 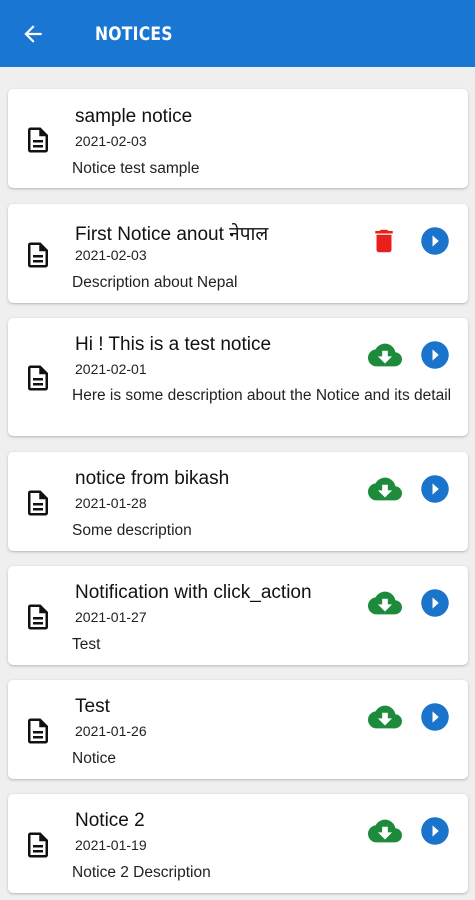 I want to click on app-bar: NOTICES, so click(x=237, y=33).